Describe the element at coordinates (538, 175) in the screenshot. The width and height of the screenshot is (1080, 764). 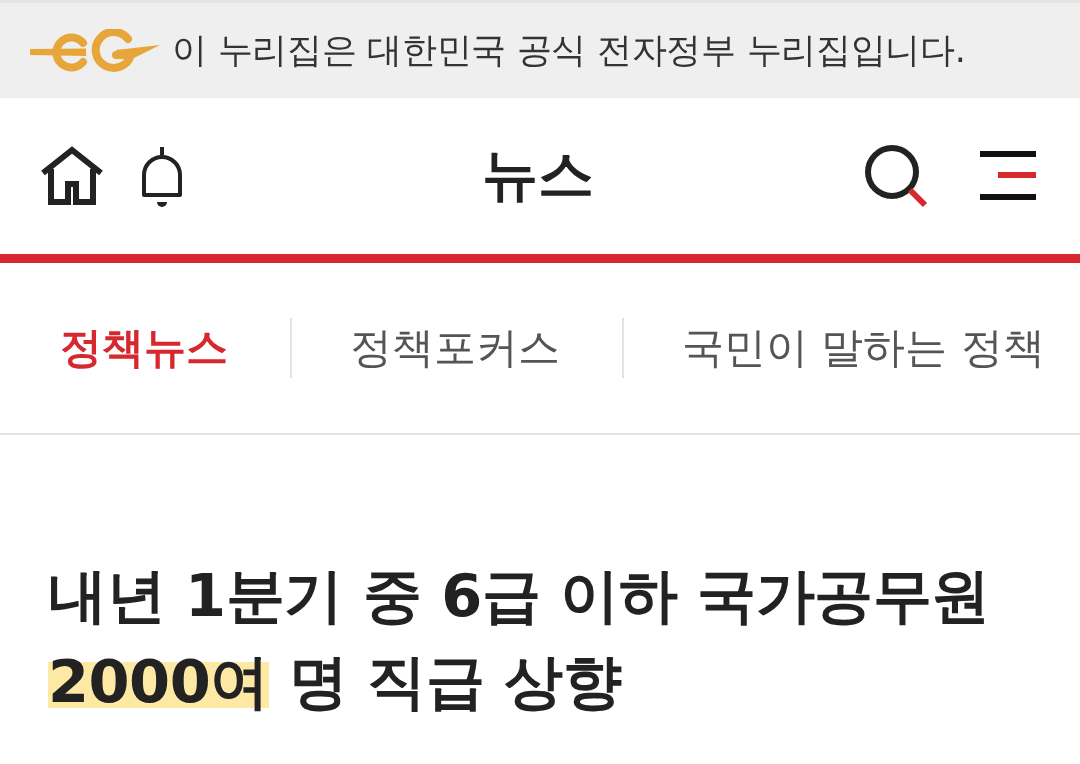
I see `page-title: 뉴스` at that location.